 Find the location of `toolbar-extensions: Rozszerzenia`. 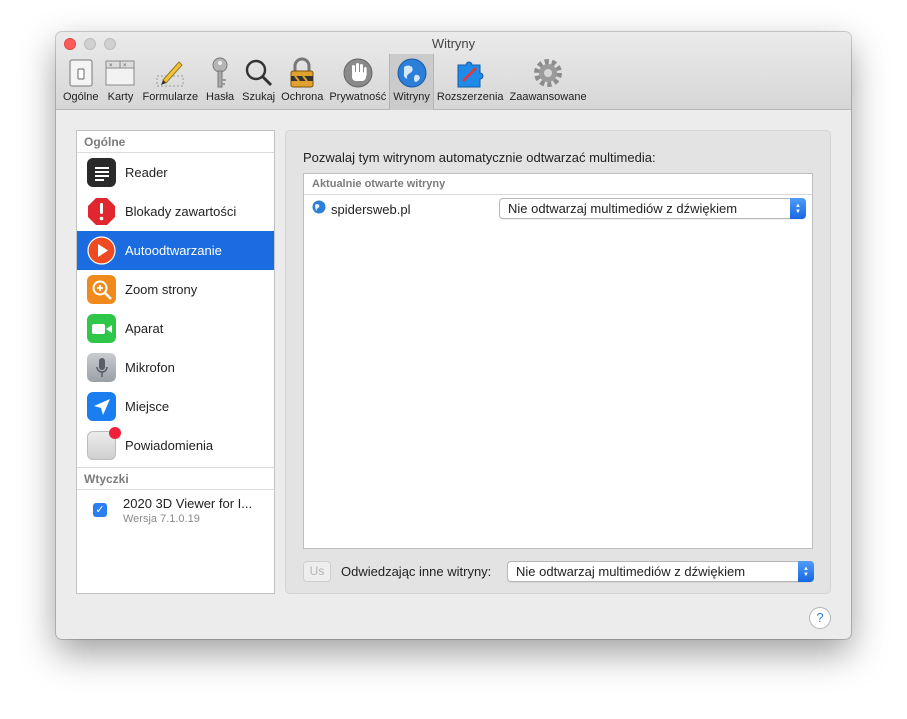

toolbar-extensions: Rozszerzenia is located at coordinates (470, 82).